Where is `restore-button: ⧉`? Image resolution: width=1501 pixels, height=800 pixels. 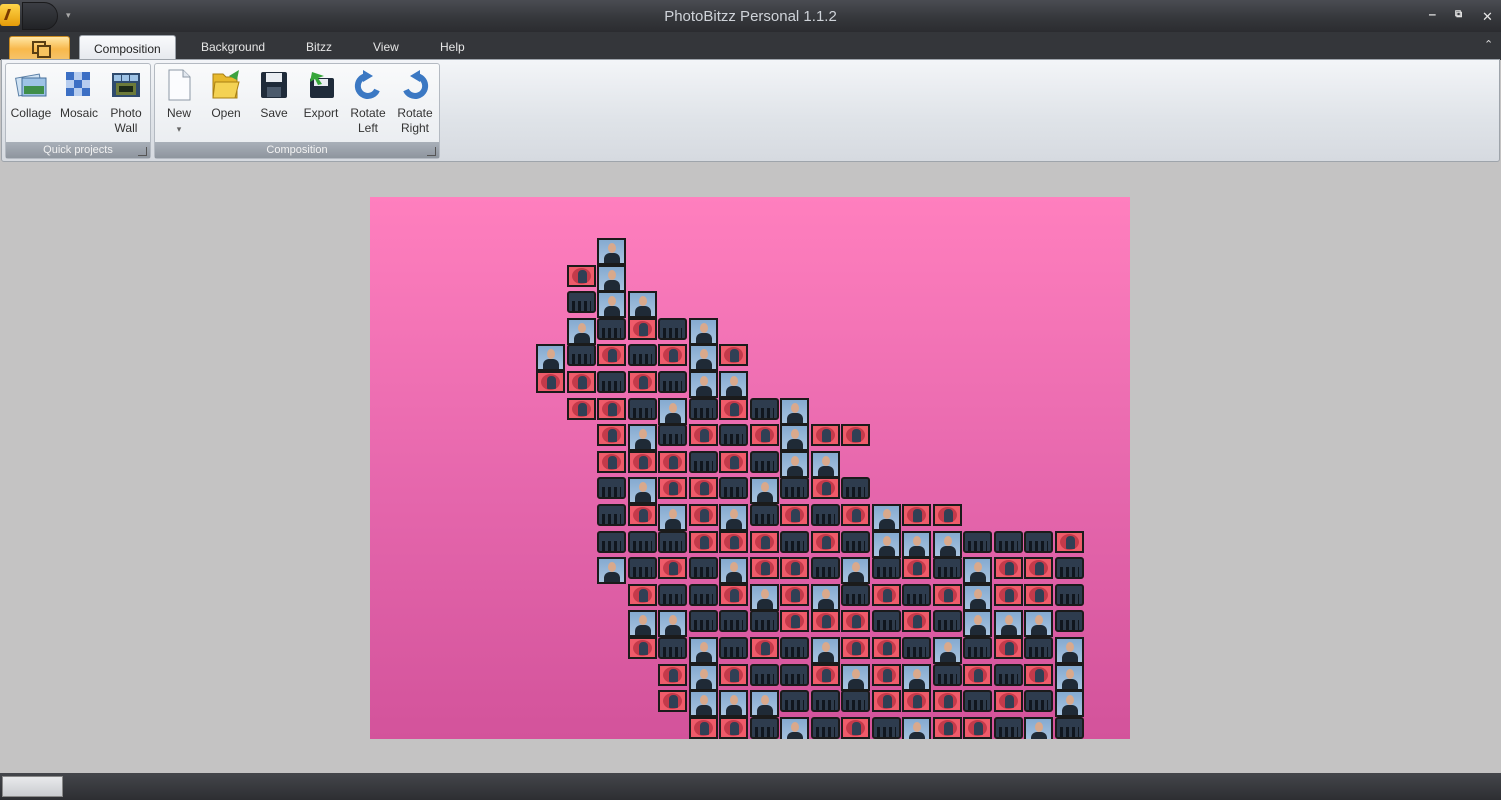 restore-button: ⧉ is located at coordinates (1458, 14).